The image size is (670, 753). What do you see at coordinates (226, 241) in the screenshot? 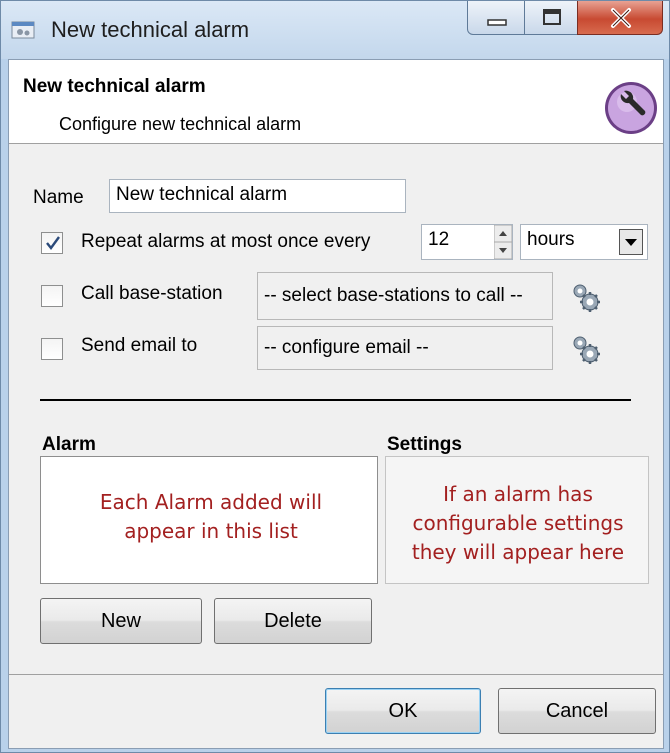
I see `repeat-label: Repeat alarms at most once every` at bounding box center [226, 241].